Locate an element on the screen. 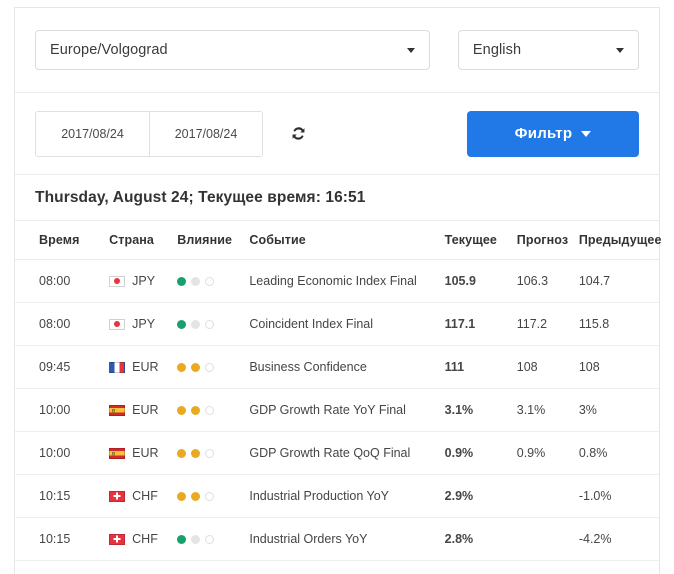  event-previous-value: -1.0% is located at coordinates (618, 496).